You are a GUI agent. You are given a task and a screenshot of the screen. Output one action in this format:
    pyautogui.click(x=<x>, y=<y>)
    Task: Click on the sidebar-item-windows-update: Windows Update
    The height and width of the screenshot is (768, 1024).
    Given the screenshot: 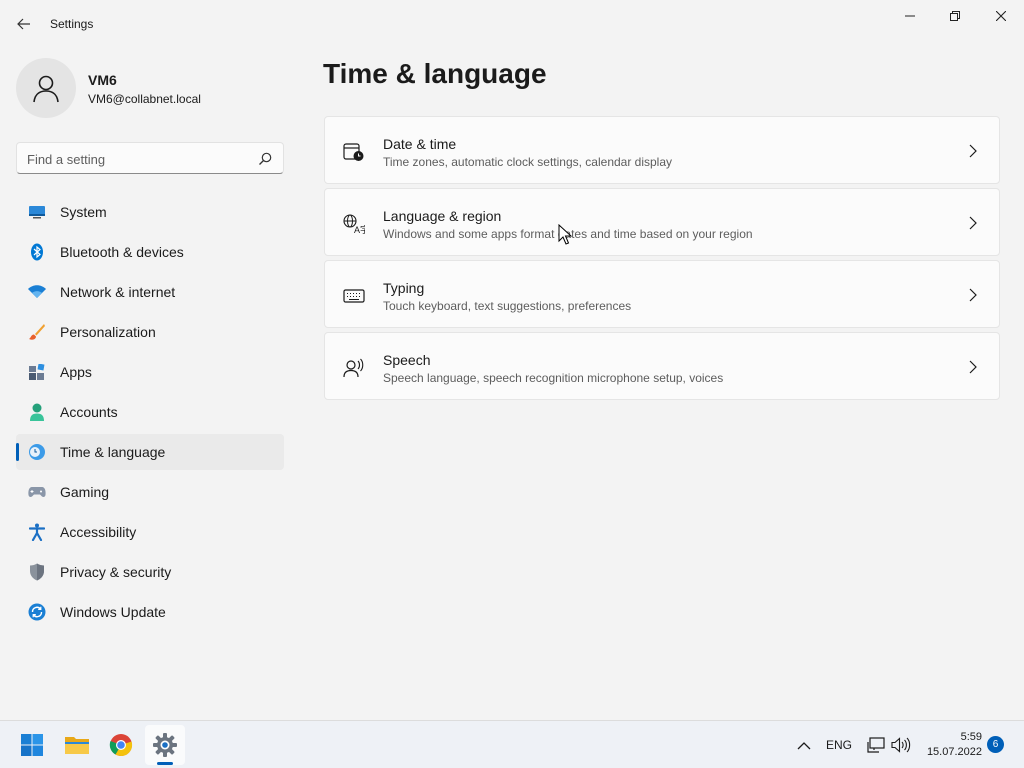 What is the action you would take?
    pyautogui.click(x=150, y=612)
    